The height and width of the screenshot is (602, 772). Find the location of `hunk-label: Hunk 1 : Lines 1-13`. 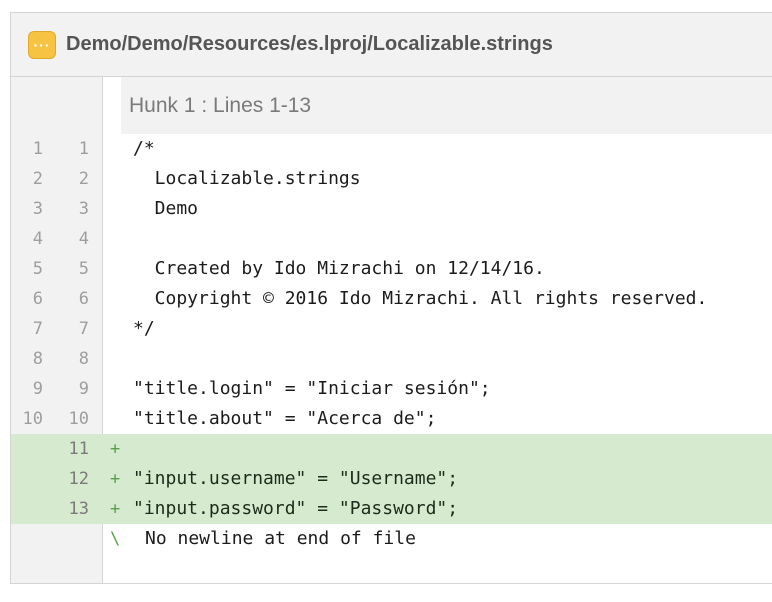

hunk-label: Hunk 1 : Lines 1-13 is located at coordinates (446, 105).